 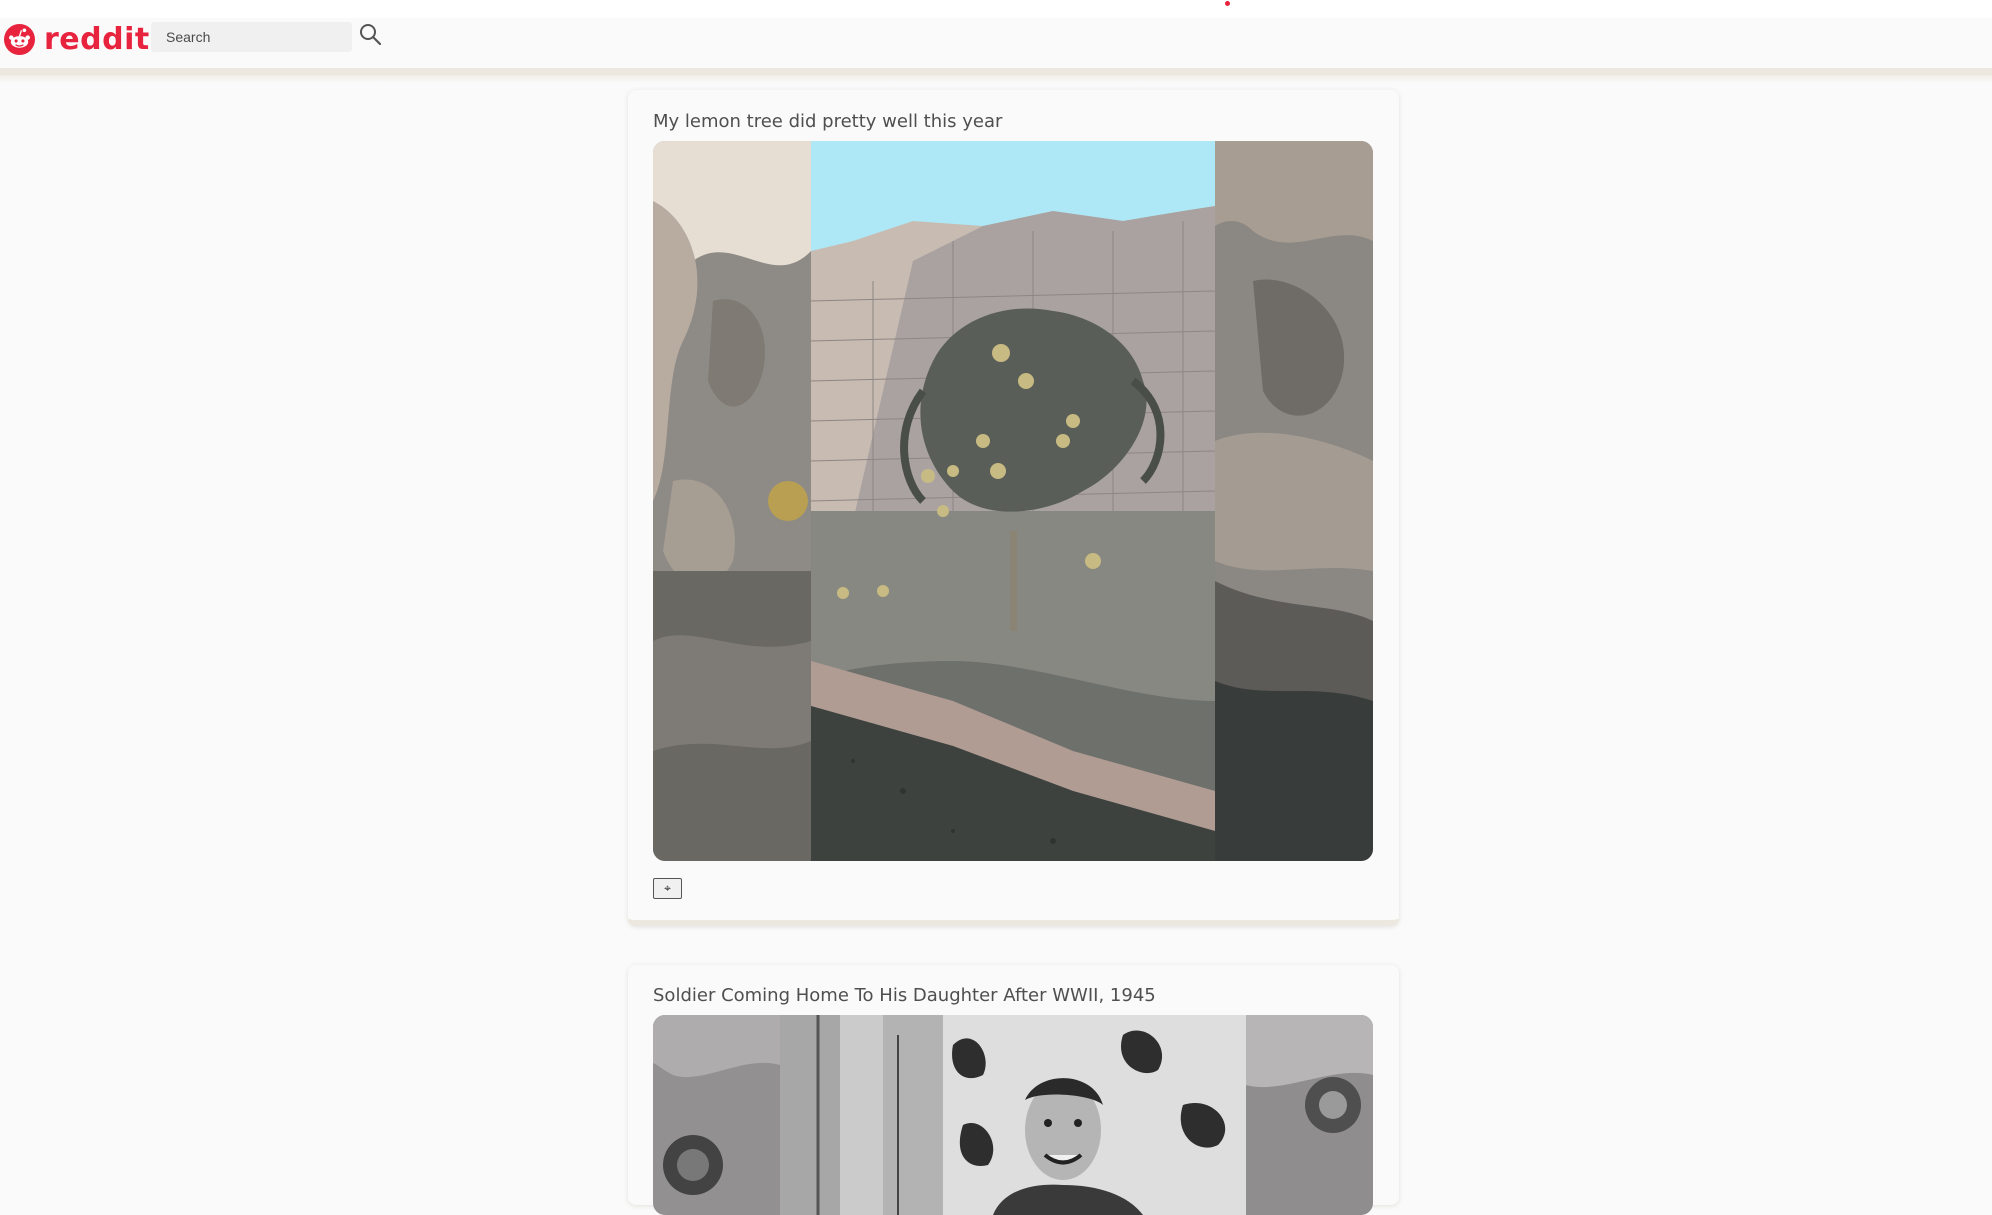 I want to click on header-divider, so click(x=996, y=71).